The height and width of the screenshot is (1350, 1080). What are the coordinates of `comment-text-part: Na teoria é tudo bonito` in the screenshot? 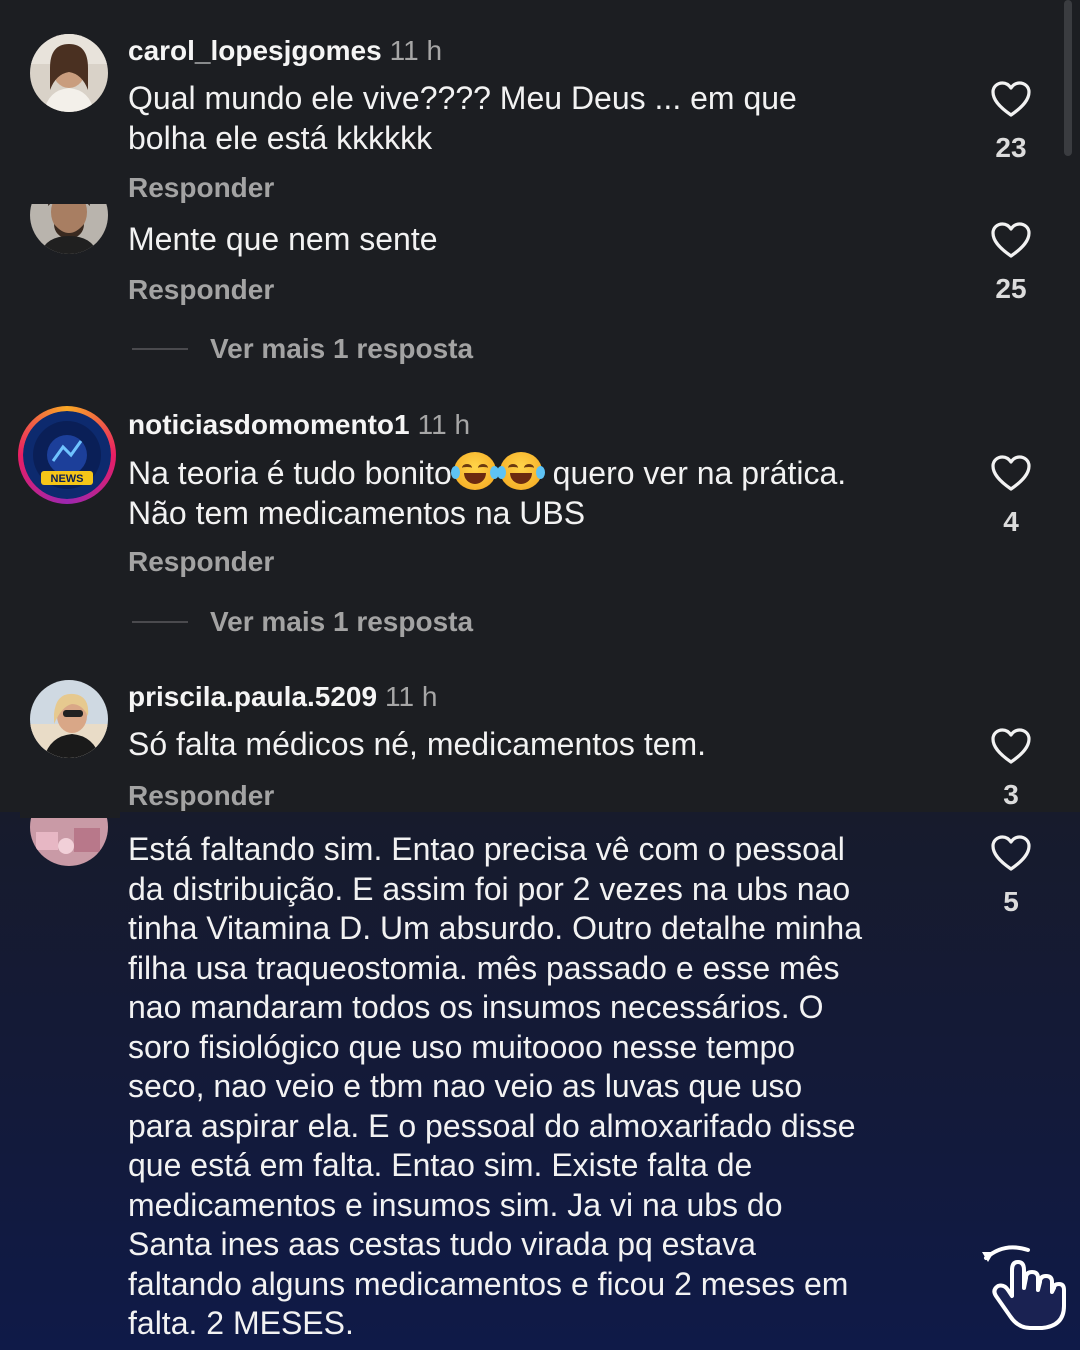 It's located at (290, 473).